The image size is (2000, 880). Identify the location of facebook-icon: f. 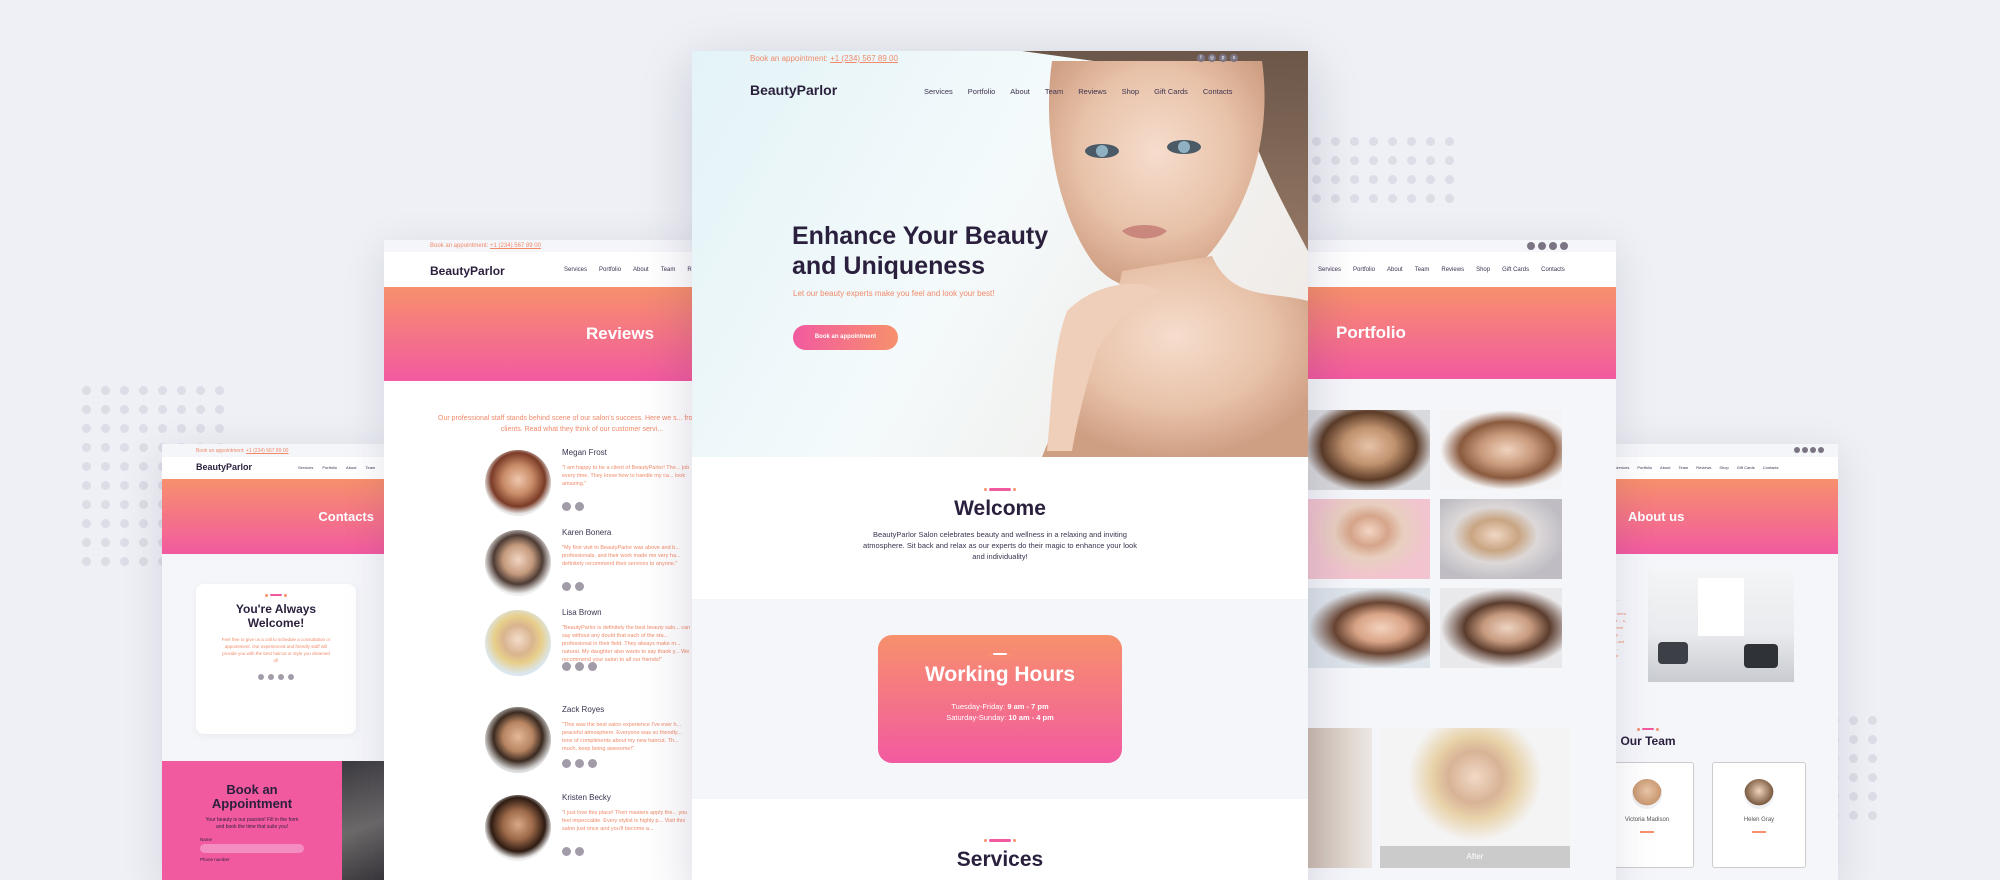
(1201, 58).